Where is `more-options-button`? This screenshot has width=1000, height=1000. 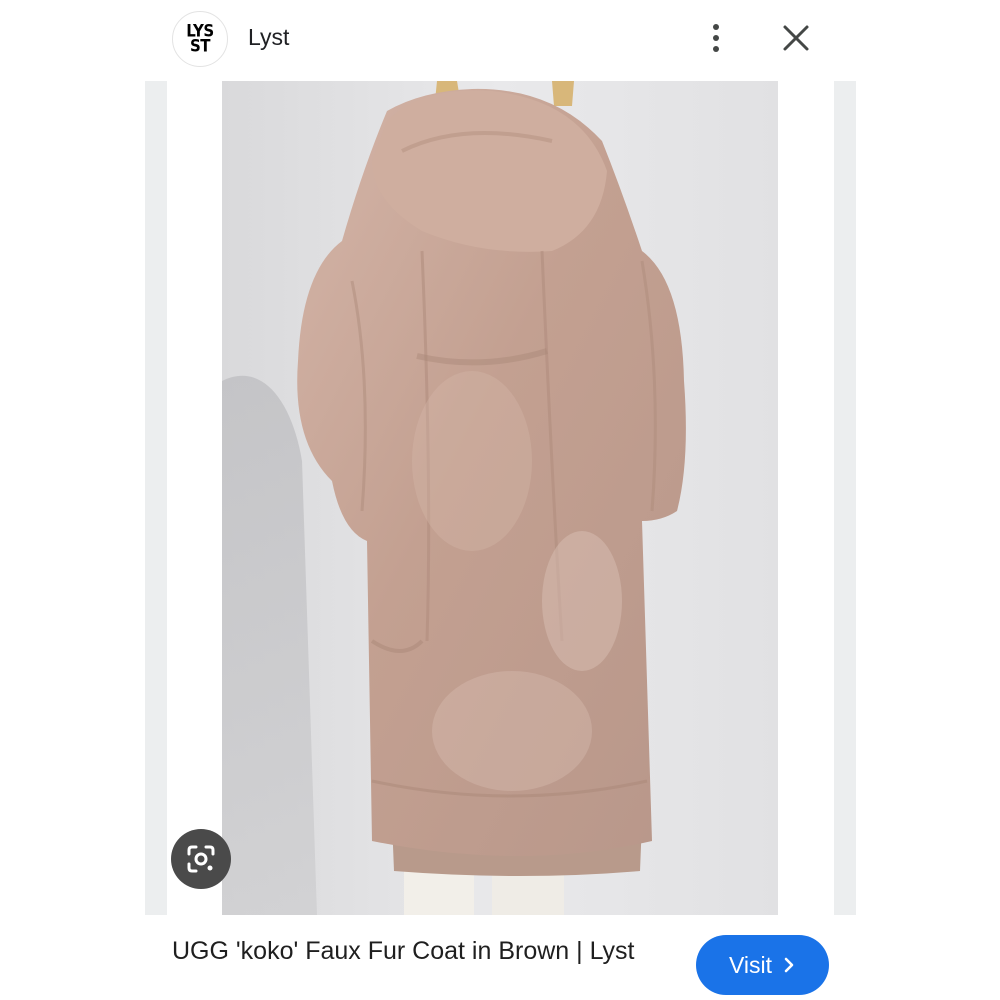 more-options-button is located at coordinates (716, 38).